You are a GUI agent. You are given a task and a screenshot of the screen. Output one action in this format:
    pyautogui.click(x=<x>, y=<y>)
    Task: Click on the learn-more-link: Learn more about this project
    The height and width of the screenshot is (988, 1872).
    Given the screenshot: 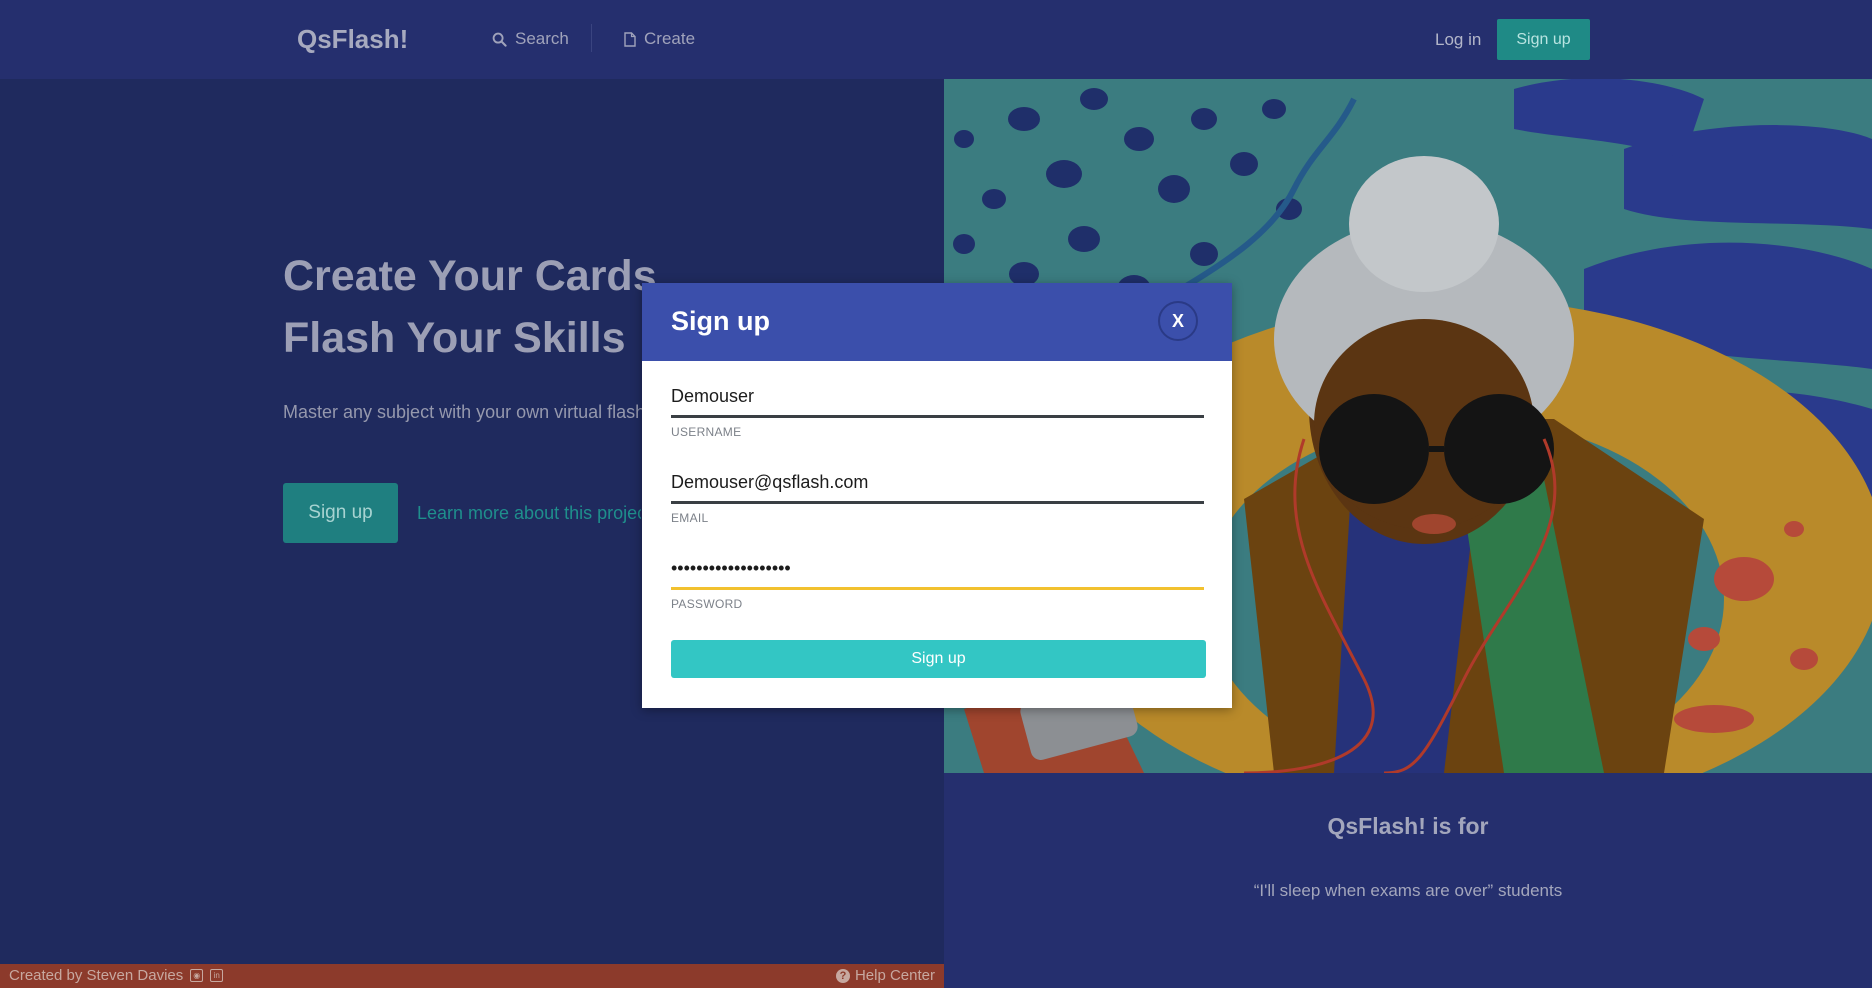 What is the action you would take?
    pyautogui.click(x=529, y=513)
    